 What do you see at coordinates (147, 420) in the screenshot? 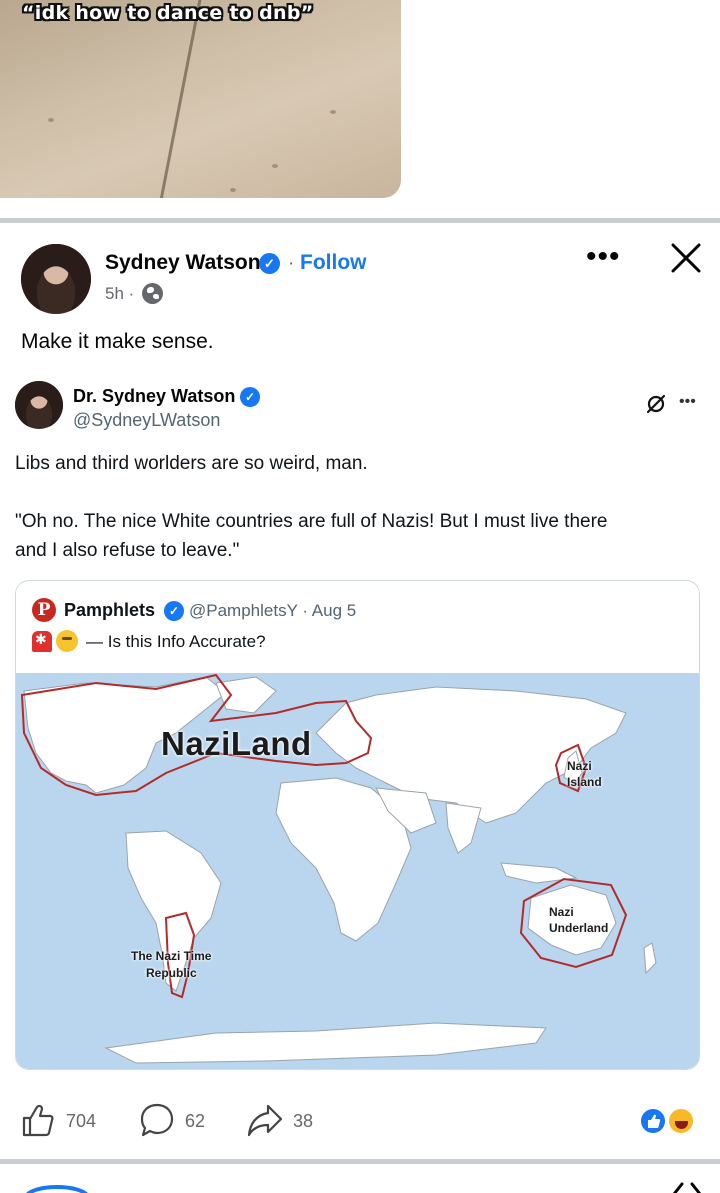
I see `embedded-author-handle: @SydneyLWatson` at bounding box center [147, 420].